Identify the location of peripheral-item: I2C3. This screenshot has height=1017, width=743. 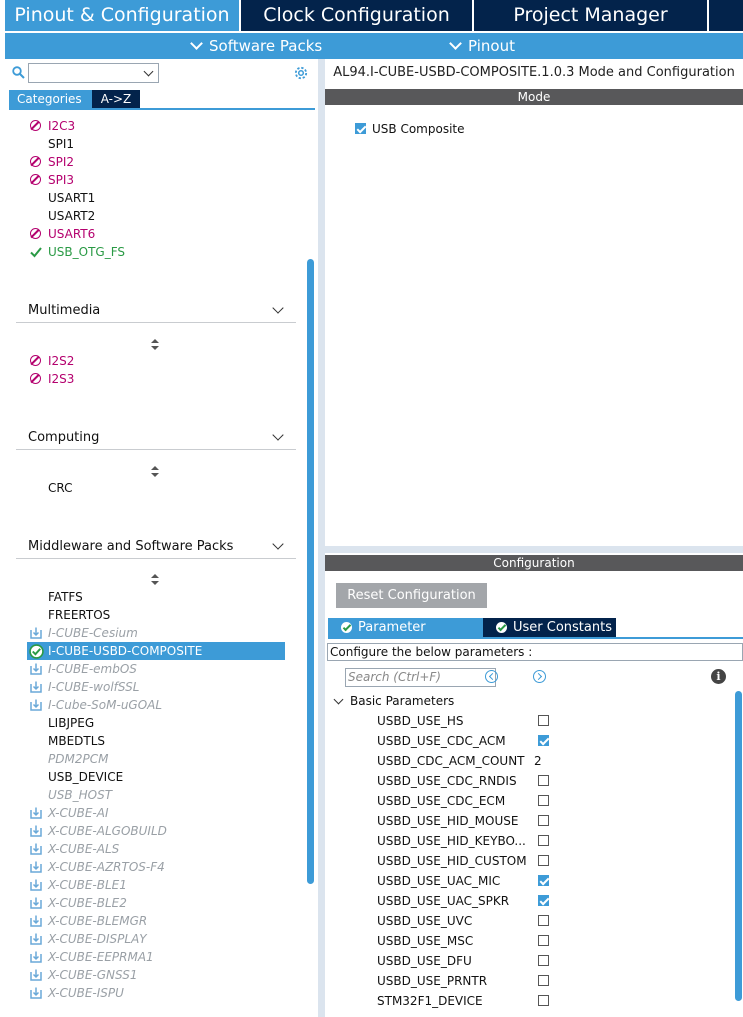
(52, 126).